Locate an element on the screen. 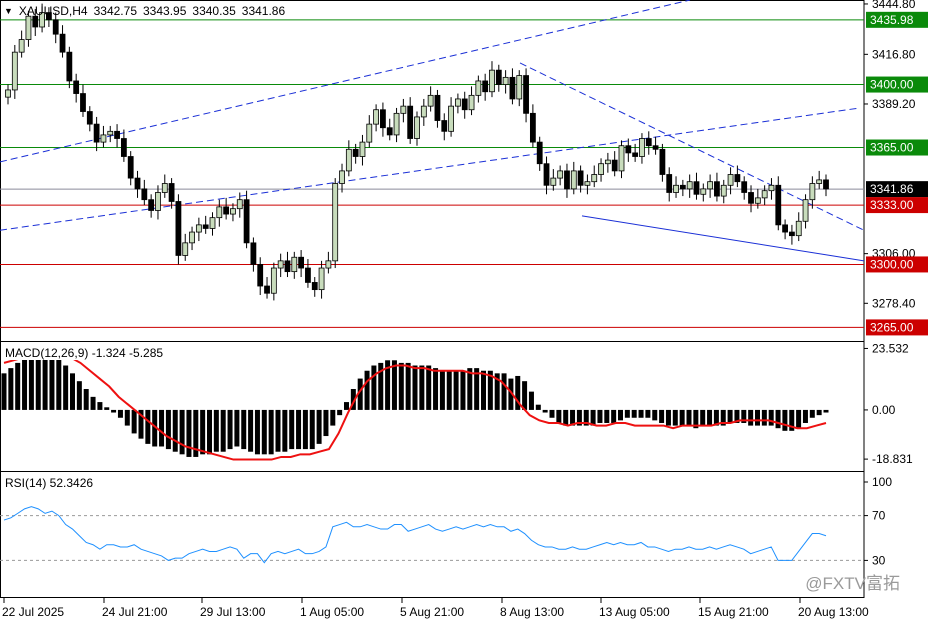  rsi-label: RSI(14) 52.3426 is located at coordinates (49, 483).